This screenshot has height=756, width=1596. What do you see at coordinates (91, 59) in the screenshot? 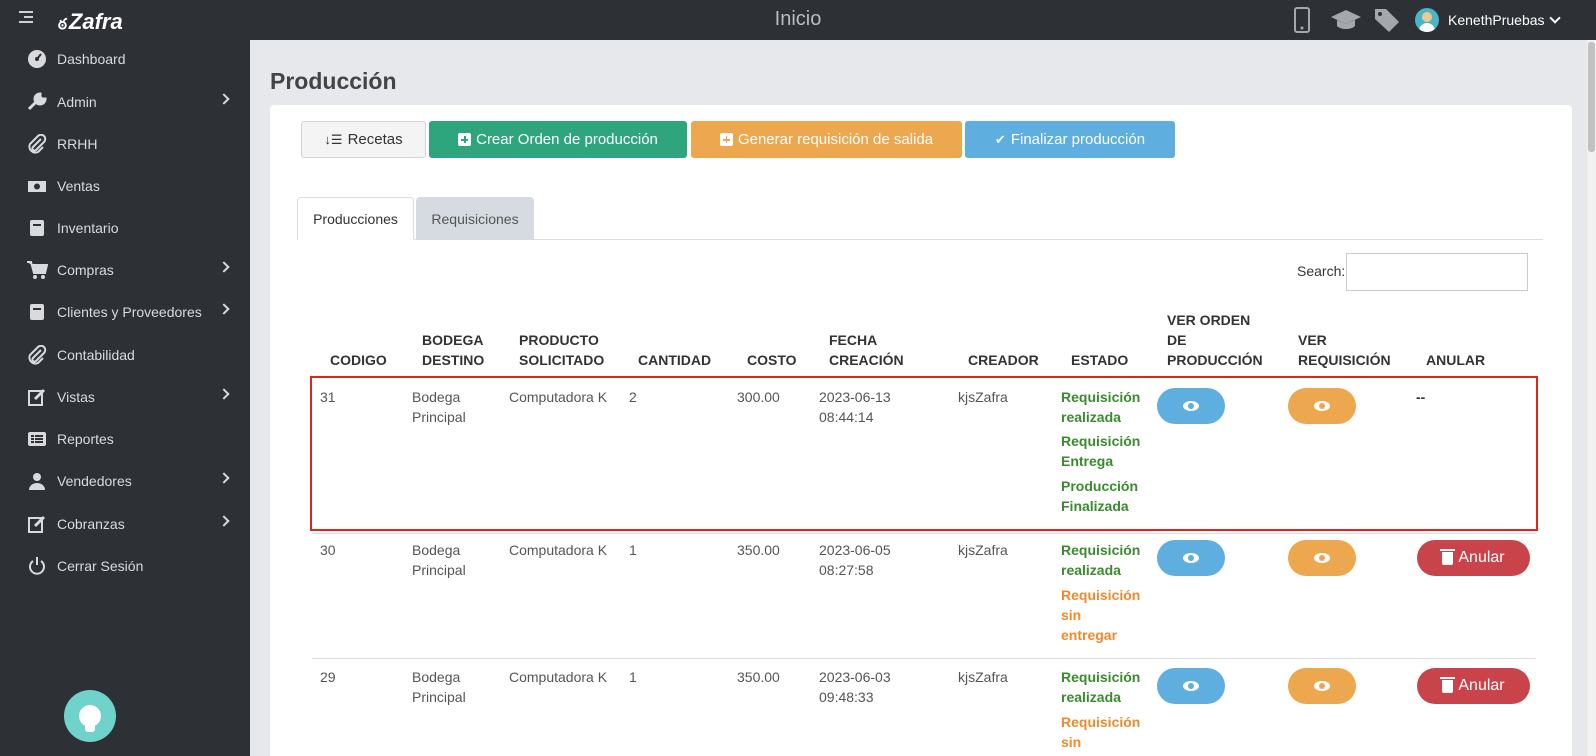
I see `sidebar-item-label: Dashboard` at bounding box center [91, 59].